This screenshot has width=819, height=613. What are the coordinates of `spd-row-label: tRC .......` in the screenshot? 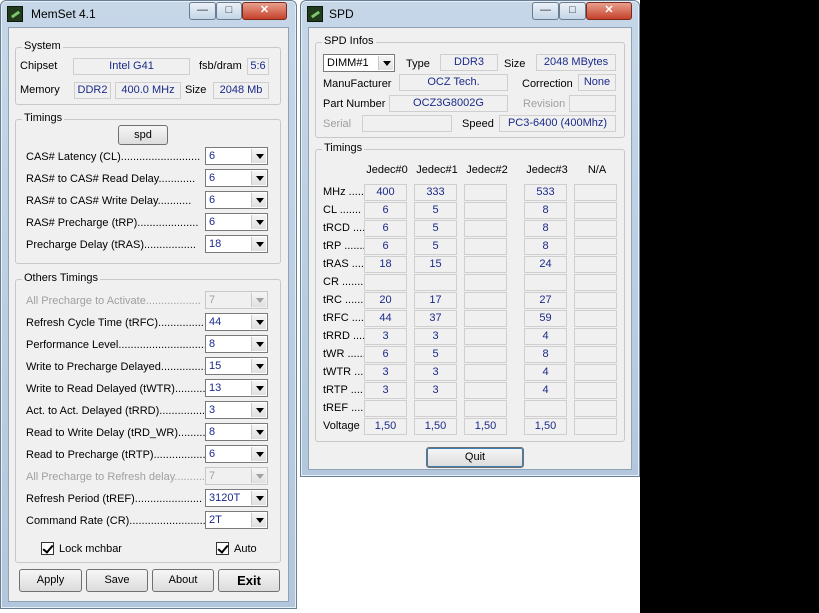 It's located at (345, 300).